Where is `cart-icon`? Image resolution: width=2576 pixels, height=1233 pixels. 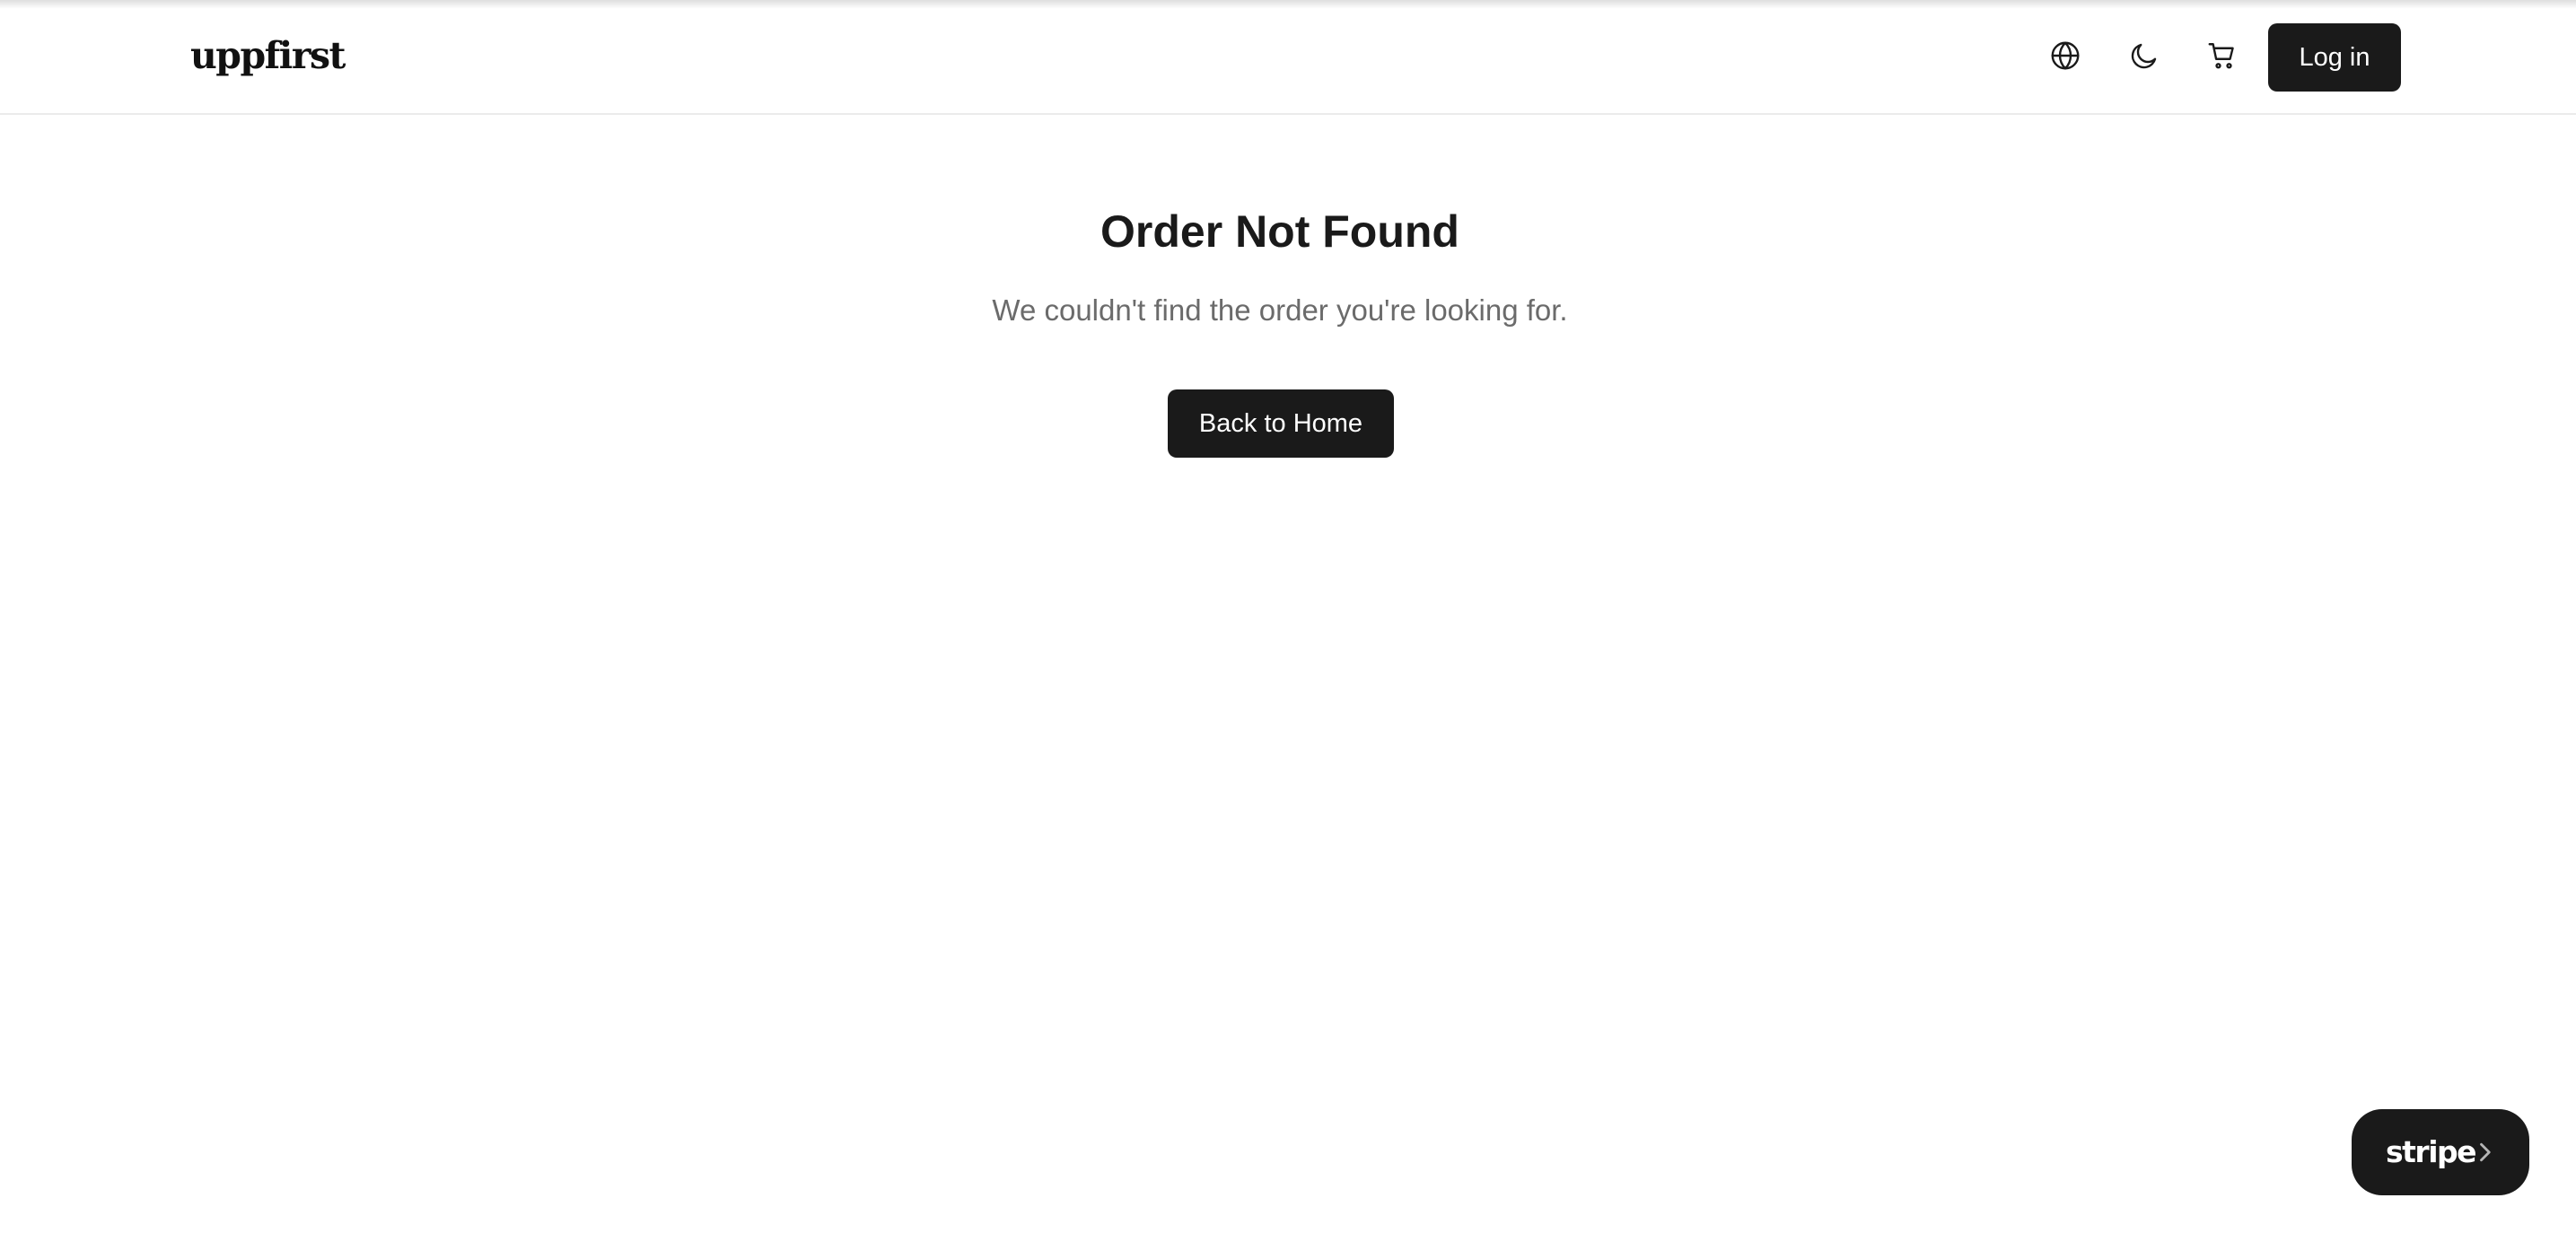 cart-icon is located at coordinates (2222, 57).